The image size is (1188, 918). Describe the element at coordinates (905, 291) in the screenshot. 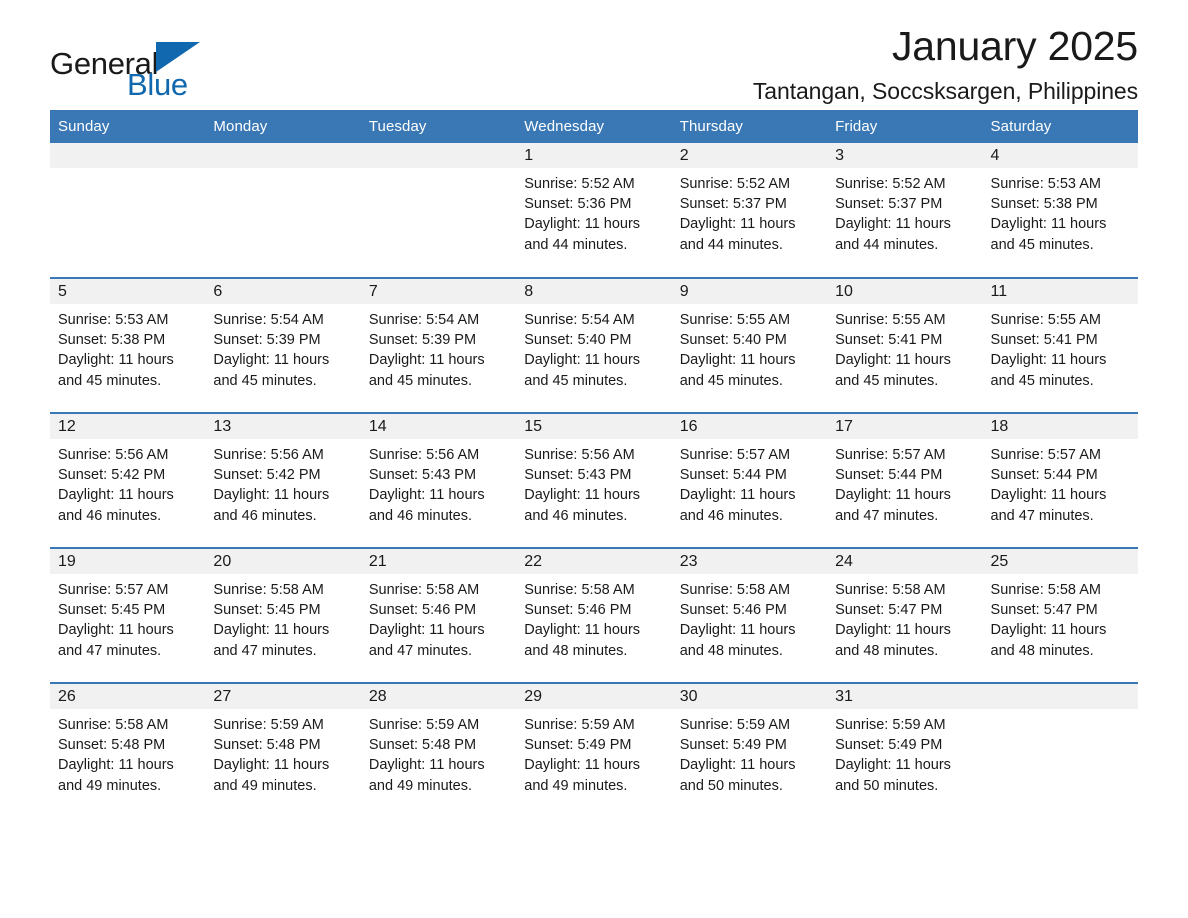

I see `day-number: 10` at that location.